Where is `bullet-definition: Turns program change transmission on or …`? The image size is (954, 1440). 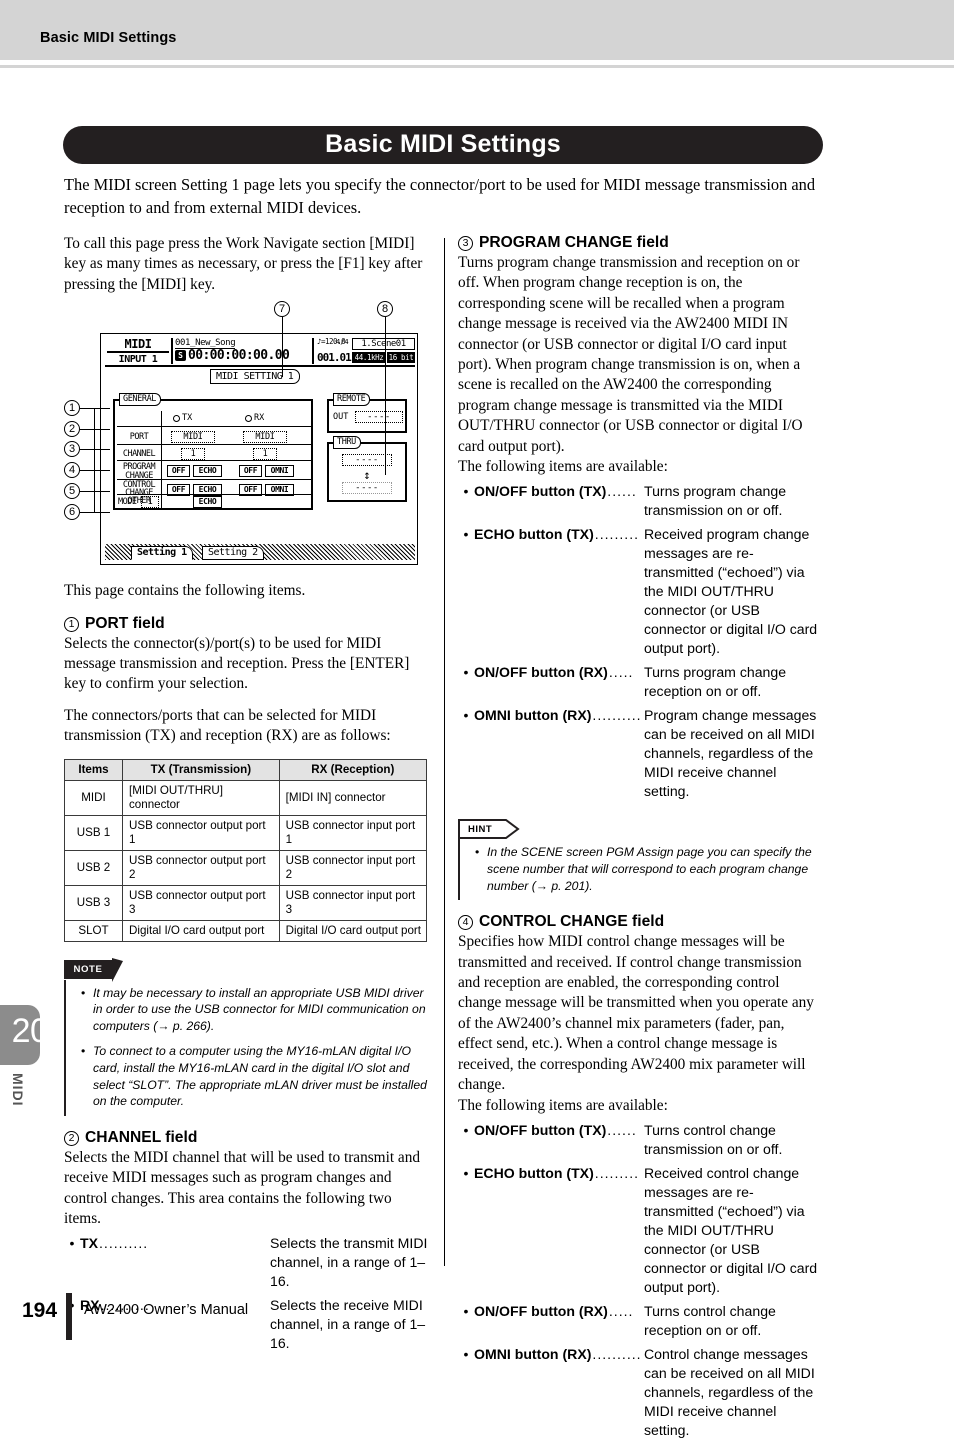 bullet-definition: Turns program change transmission on or … is located at coordinates (715, 501).